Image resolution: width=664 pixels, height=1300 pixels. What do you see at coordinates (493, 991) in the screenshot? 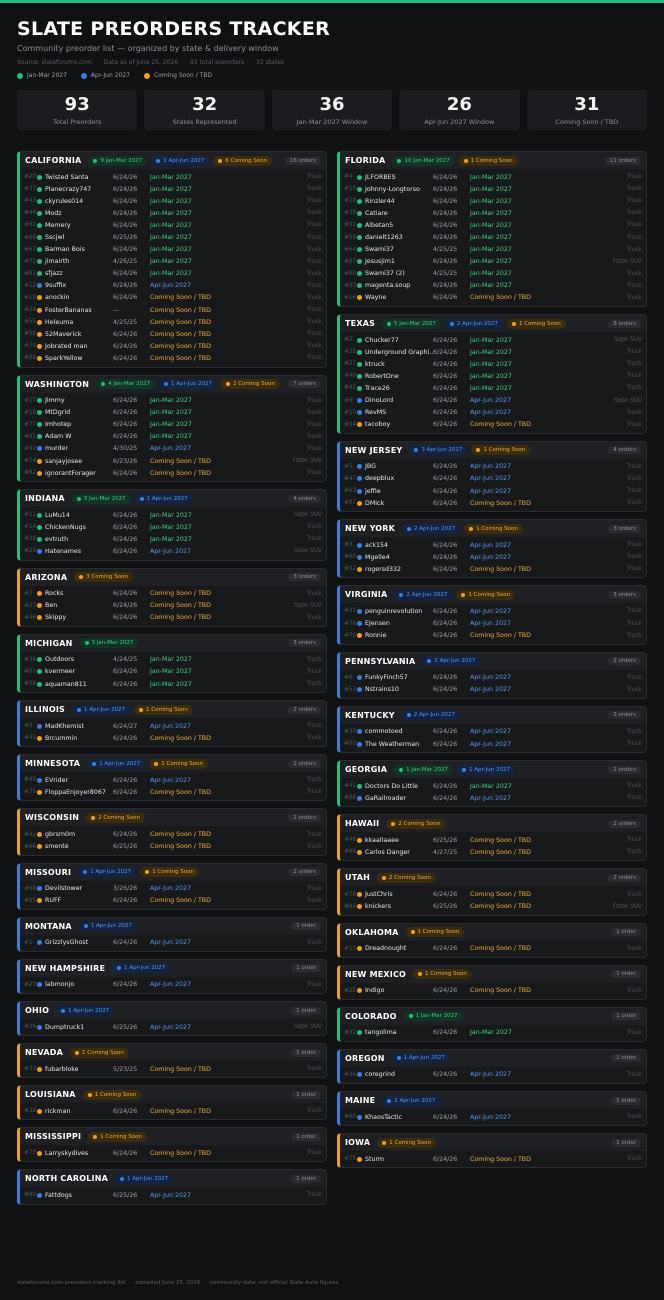
I see `order-row: #25 Indigo 6/24/26 Coming Soon / TBD Truck` at bounding box center [493, 991].